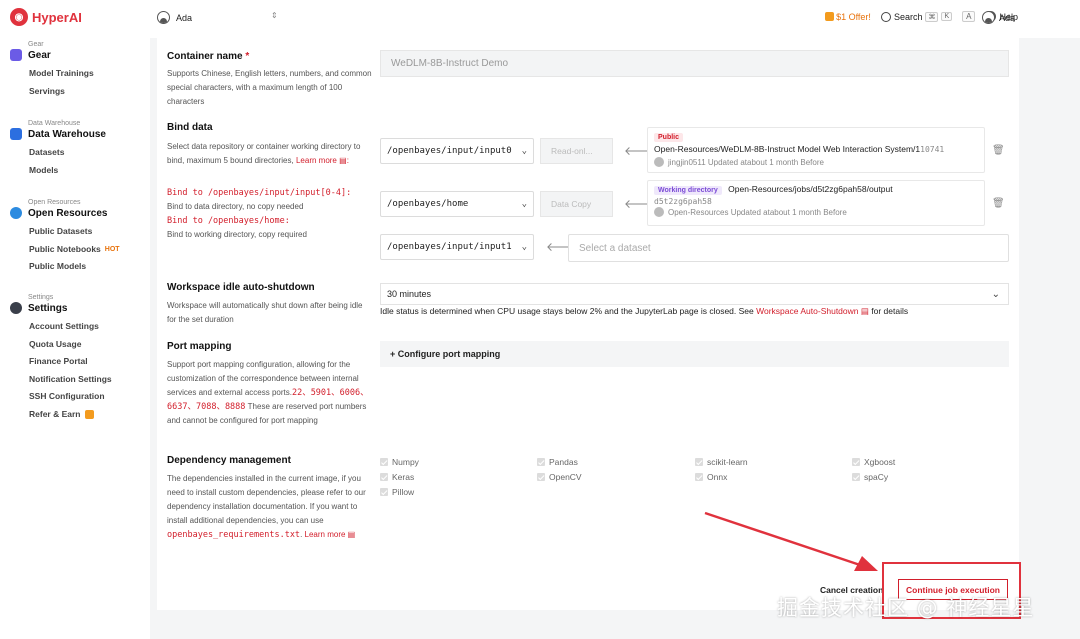 The width and height of the screenshot is (1080, 639). What do you see at coordinates (785, 540) in the screenshot?
I see `arrow-line` at bounding box center [785, 540].